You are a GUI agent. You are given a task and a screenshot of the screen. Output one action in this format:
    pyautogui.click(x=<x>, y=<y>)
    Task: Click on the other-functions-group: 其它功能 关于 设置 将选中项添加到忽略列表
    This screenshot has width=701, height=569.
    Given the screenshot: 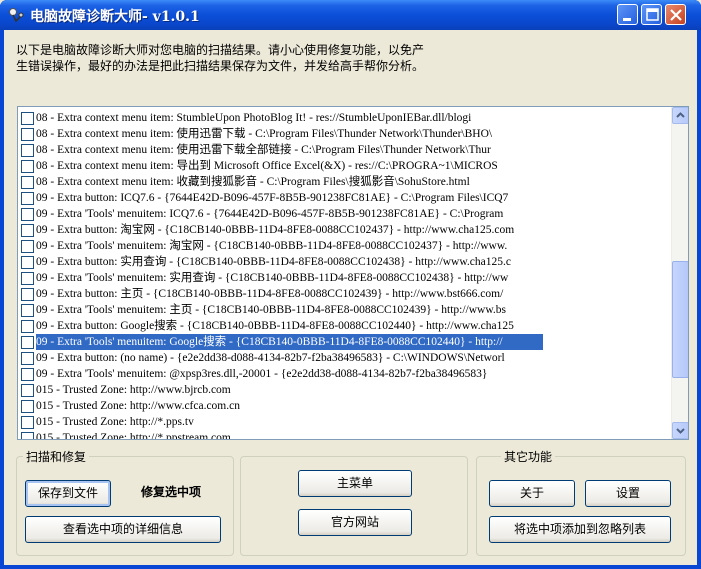 What is the action you would take?
    pyautogui.click(x=581, y=502)
    